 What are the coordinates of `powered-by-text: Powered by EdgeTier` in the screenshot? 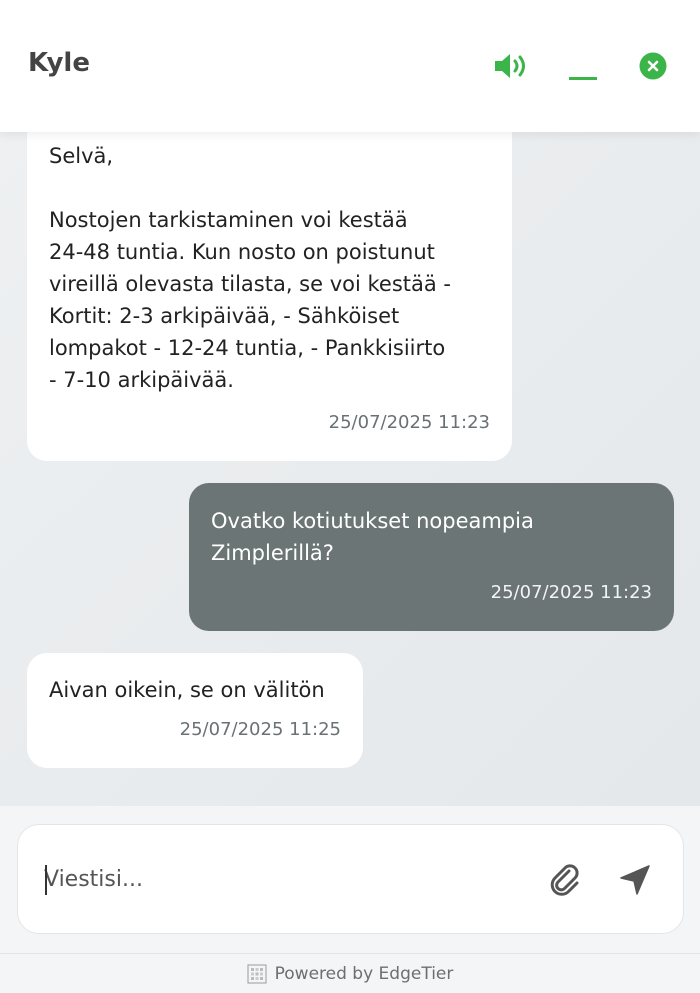 It's located at (364, 973).